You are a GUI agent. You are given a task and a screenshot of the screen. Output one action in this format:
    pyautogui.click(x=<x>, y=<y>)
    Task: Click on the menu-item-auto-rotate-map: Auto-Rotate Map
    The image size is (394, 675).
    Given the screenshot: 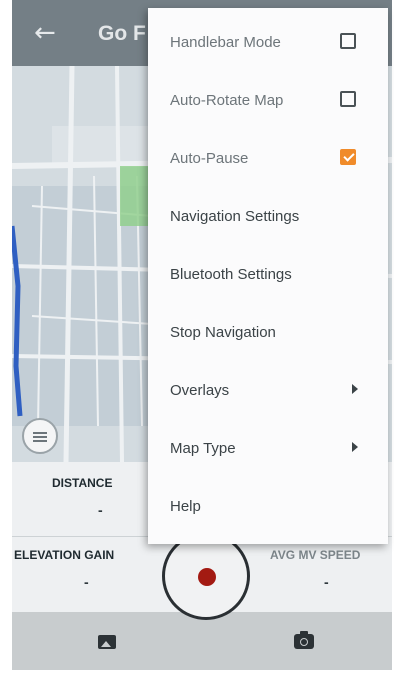 What is the action you would take?
    pyautogui.click(x=268, y=101)
    